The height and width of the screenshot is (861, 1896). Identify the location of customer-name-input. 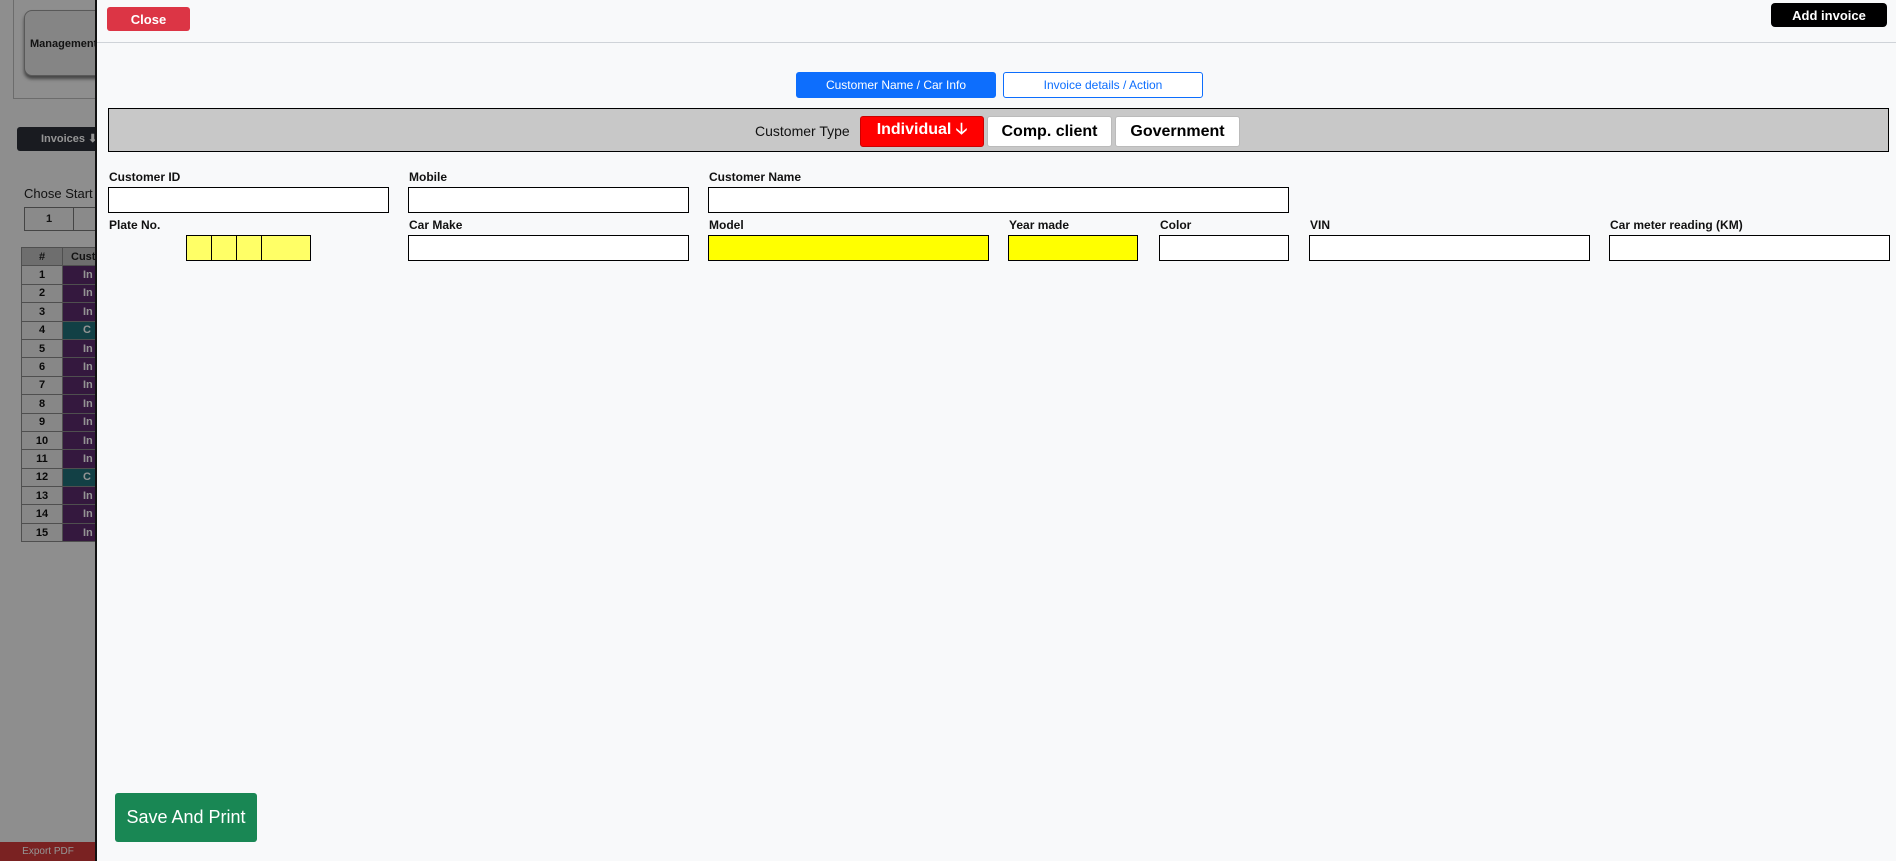
(998, 200).